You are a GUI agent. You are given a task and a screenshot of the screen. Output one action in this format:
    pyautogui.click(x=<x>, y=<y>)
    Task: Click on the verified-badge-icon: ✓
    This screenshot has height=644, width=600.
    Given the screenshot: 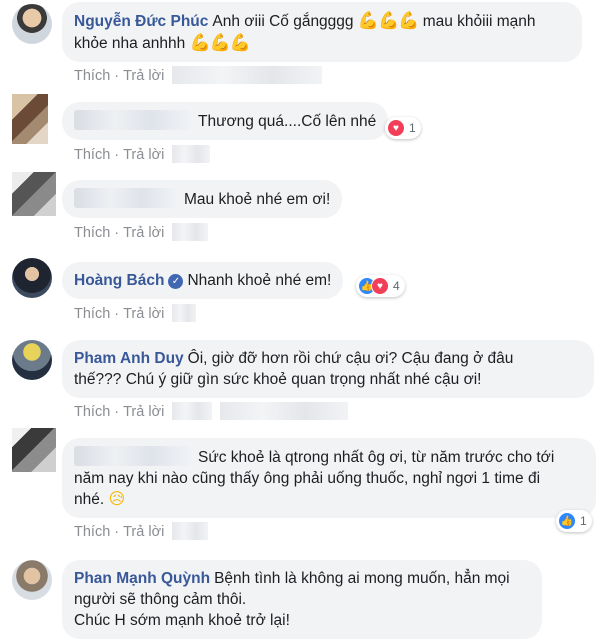 What is the action you would take?
    pyautogui.click(x=176, y=281)
    